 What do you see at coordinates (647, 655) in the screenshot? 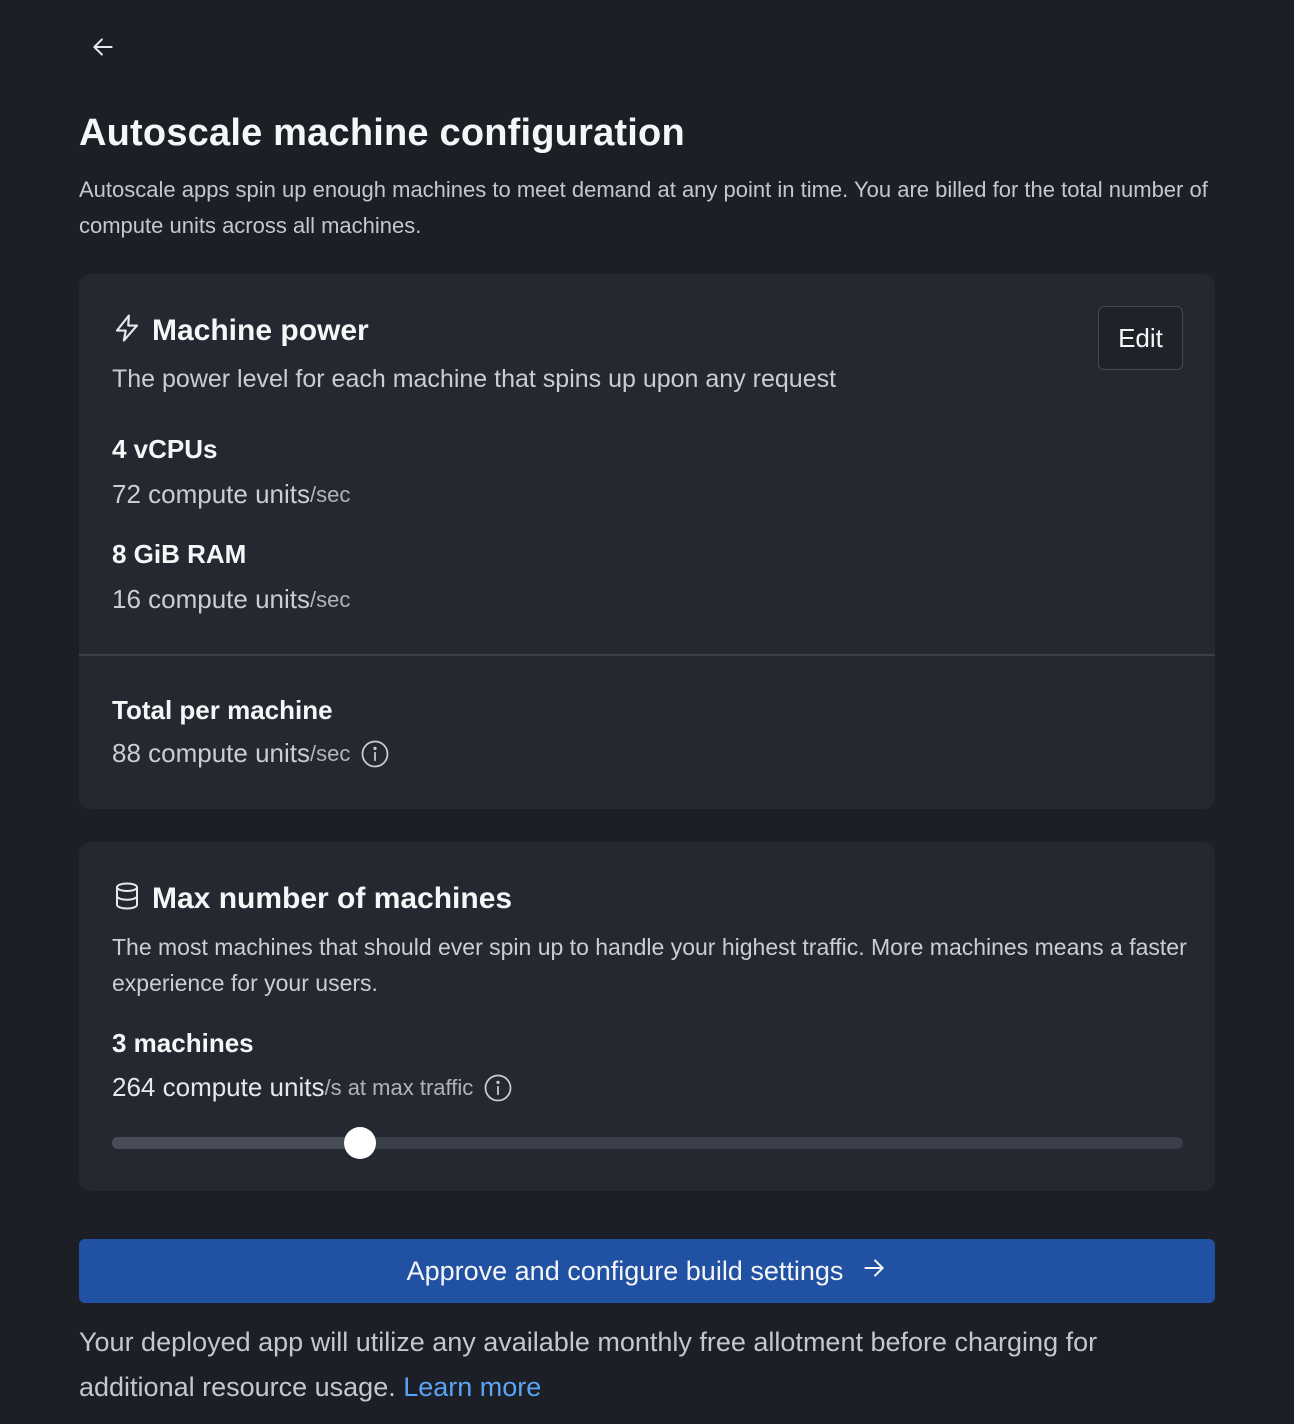
I see `divider` at bounding box center [647, 655].